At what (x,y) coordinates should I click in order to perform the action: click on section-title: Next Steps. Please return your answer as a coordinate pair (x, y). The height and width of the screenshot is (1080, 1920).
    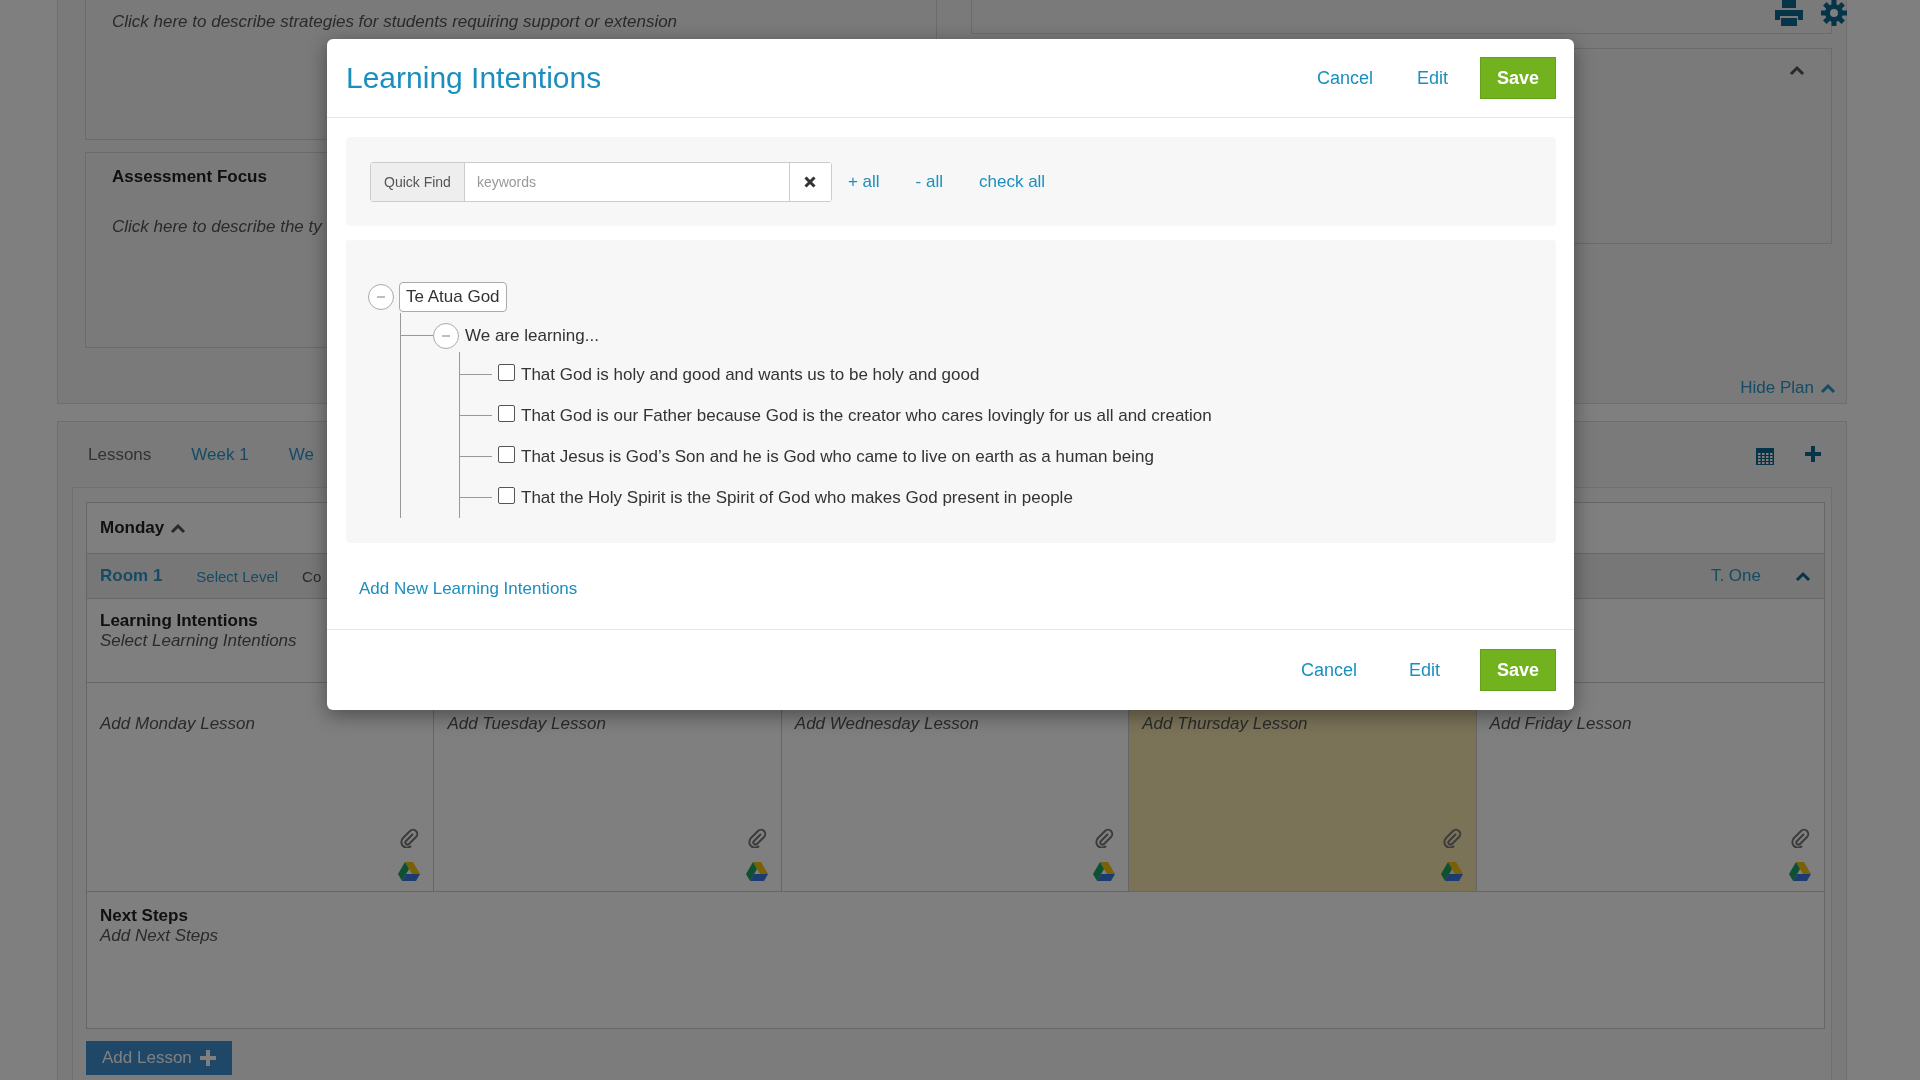
    Looking at the image, I should click on (144, 916).